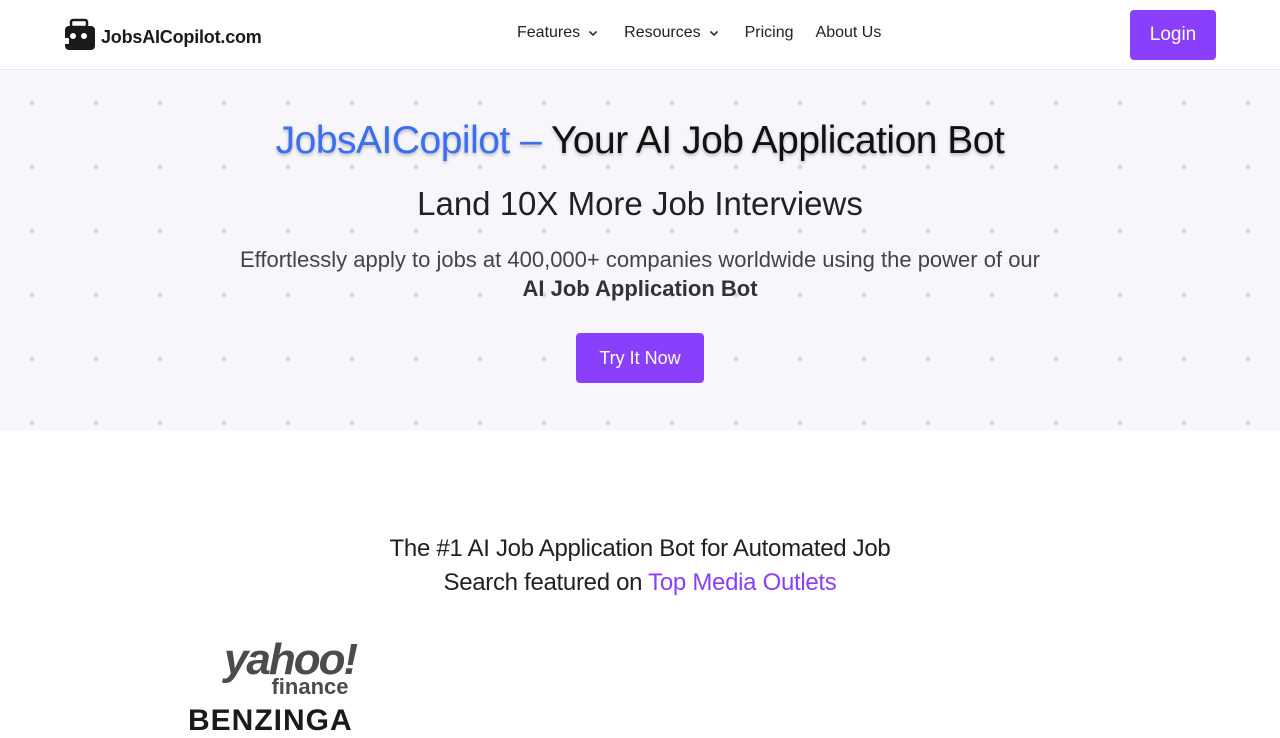 The width and height of the screenshot is (1280, 738). Describe the element at coordinates (769, 33) in the screenshot. I see `nav-pricing: Pricing` at that location.